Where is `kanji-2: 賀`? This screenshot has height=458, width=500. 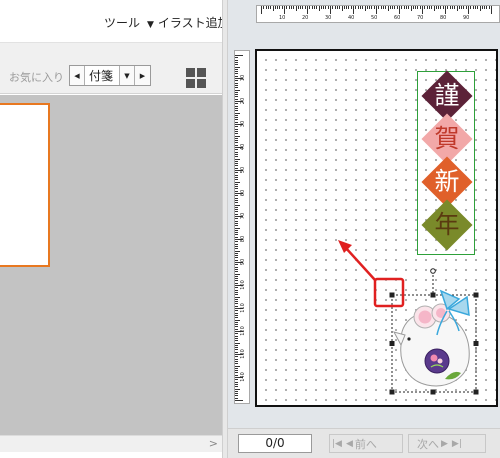
kanji-2: 賀 is located at coordinates (447, 138).